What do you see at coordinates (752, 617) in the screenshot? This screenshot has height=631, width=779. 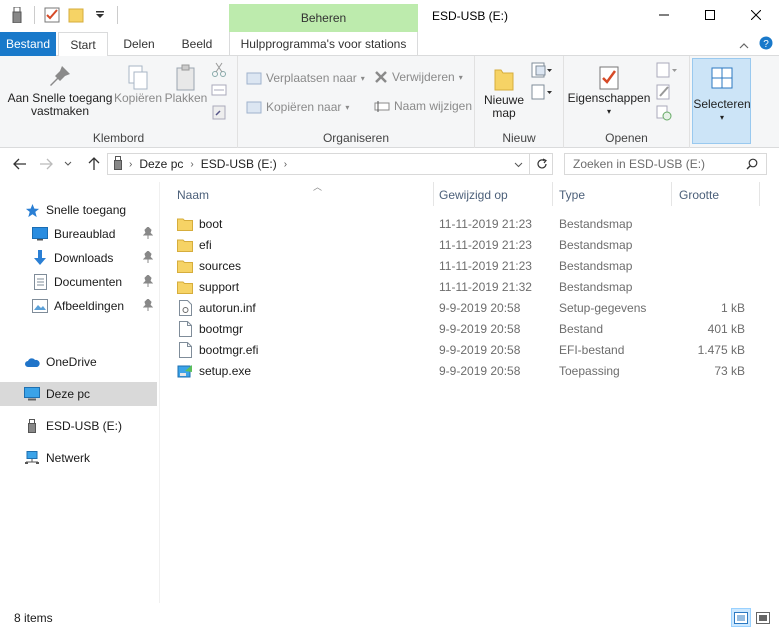 I see `view-switcher` at bounding box center [752, 617].